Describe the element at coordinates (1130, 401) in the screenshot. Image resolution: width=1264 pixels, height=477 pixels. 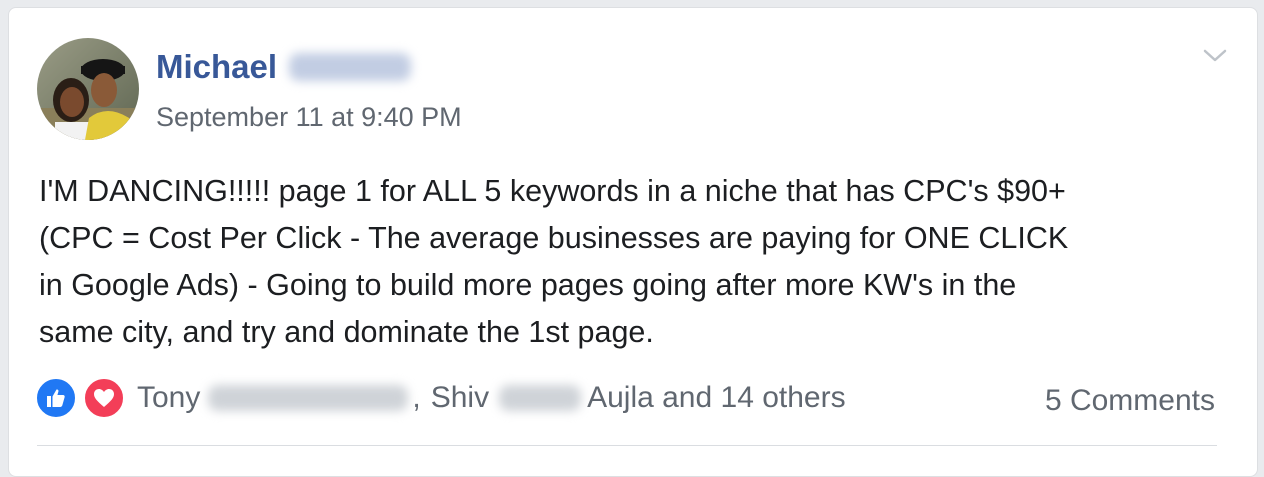
I see `comments-count-link: 5 Comments` at that location.